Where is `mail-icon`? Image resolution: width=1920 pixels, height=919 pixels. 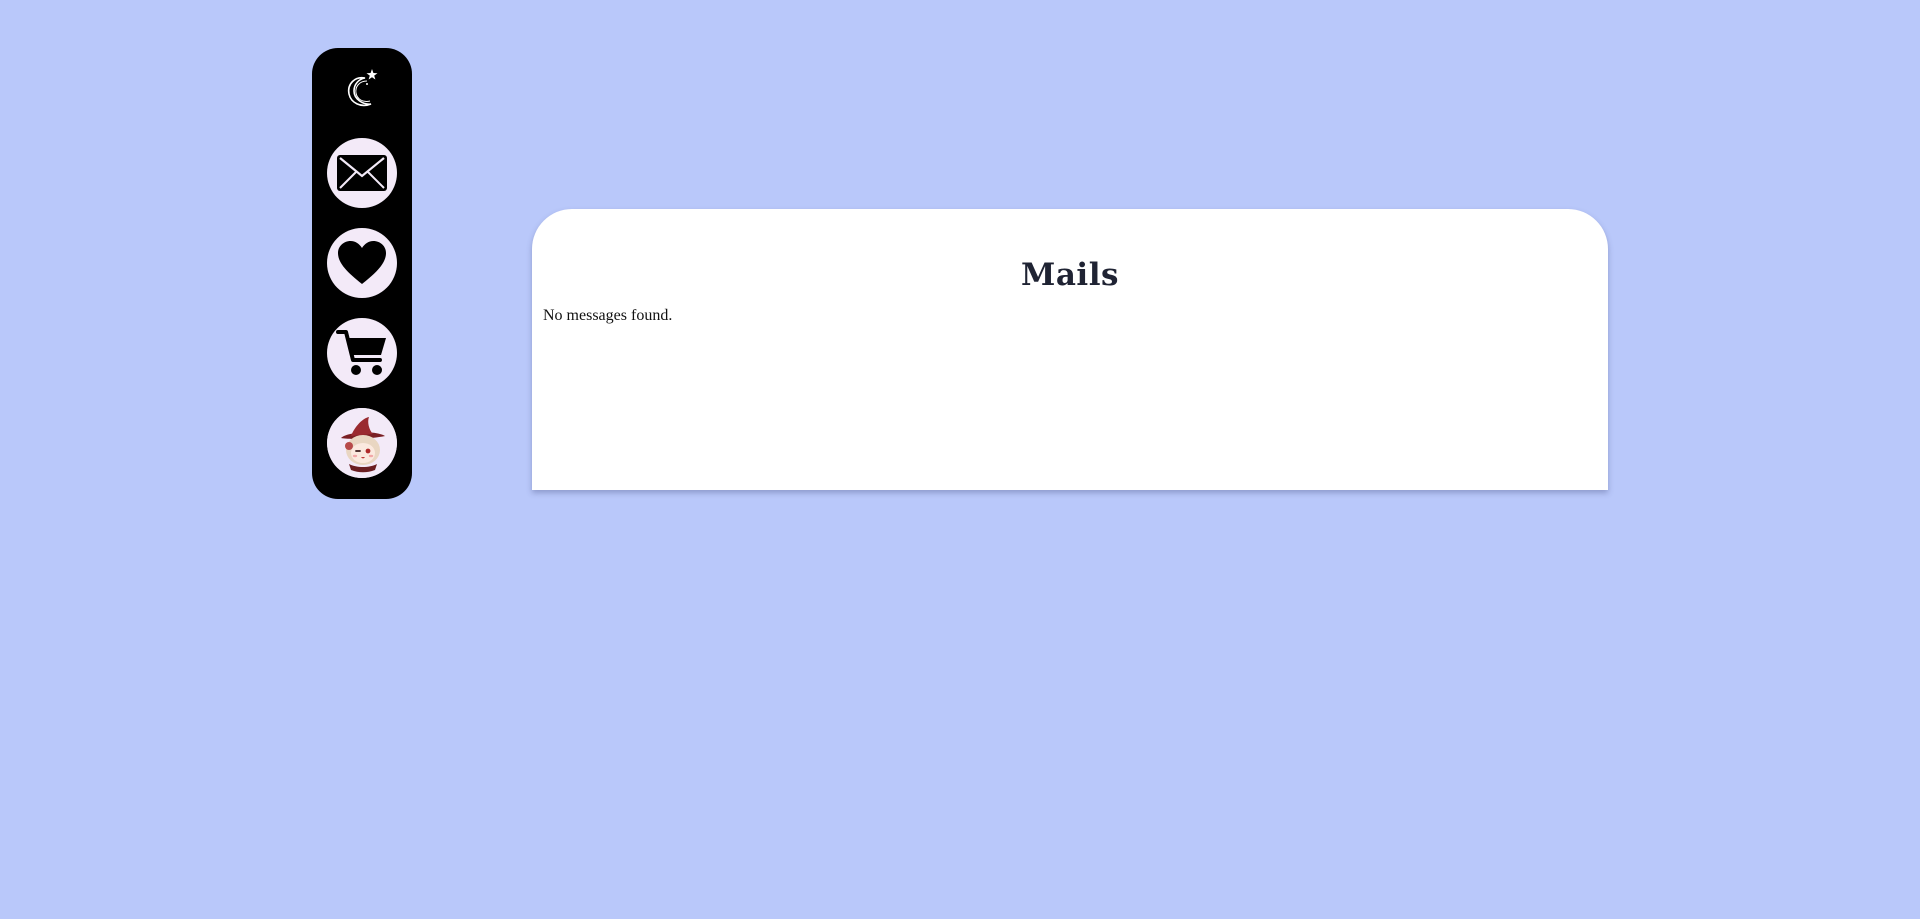 mail-icon is located at coordinates (362, 173).